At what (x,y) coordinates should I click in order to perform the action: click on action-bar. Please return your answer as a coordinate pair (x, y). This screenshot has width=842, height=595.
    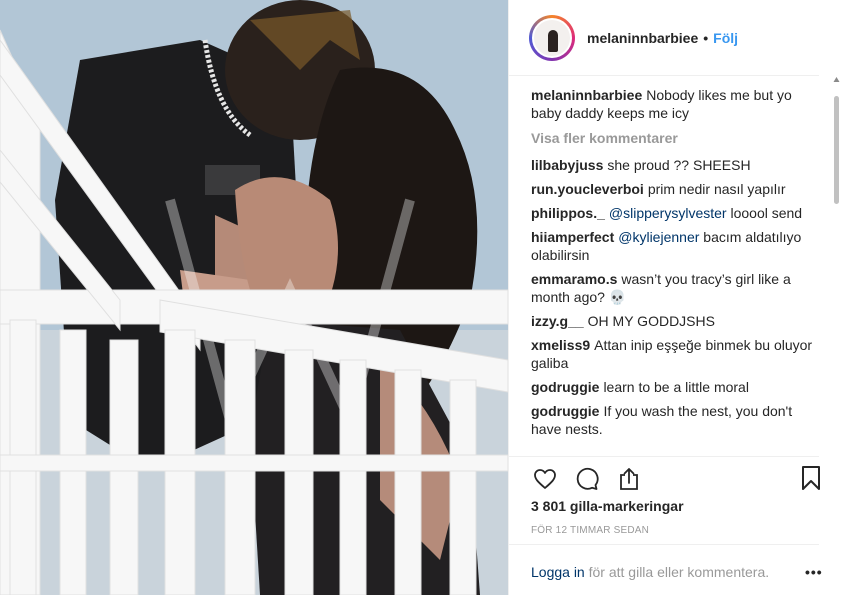
    Looking at the image, I should click on (587, 479).